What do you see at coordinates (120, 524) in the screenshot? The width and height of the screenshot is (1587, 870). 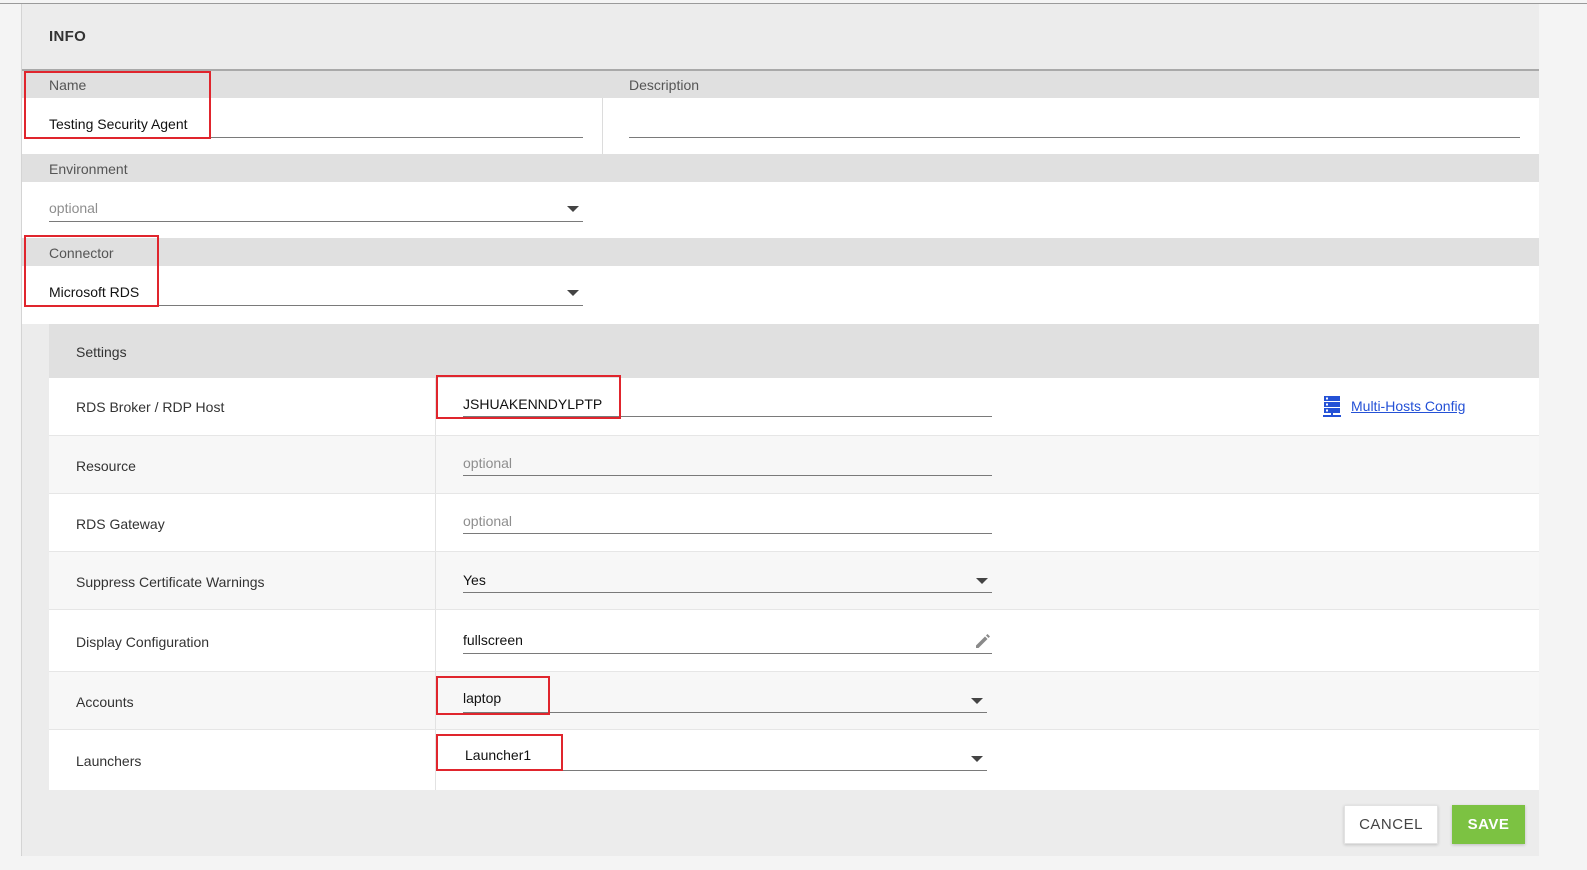 I see `rds-gateway-label: RDS Gateway` at bounding box center [120, 524].